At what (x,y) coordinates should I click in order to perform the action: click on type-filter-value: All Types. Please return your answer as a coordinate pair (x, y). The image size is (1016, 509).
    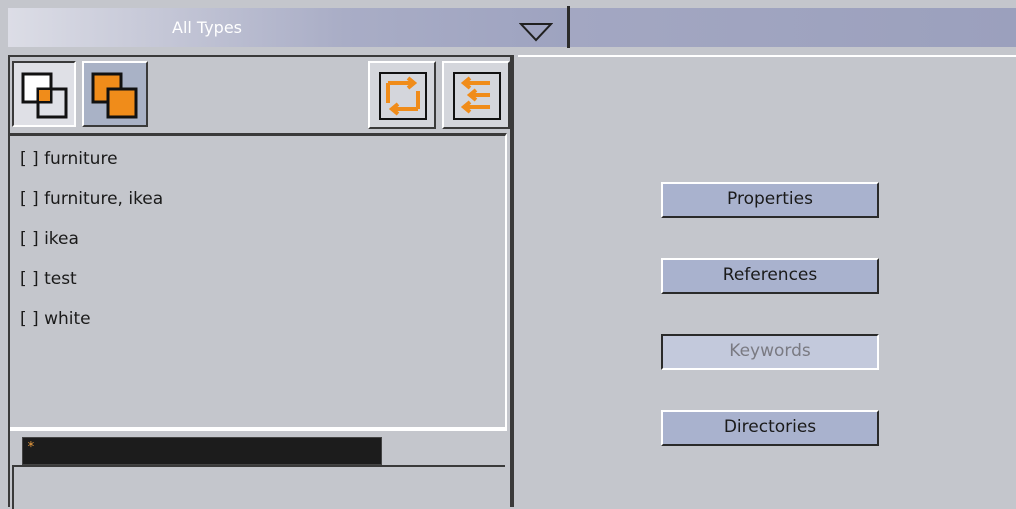
    Looking at the image, I should click on (207, 27).